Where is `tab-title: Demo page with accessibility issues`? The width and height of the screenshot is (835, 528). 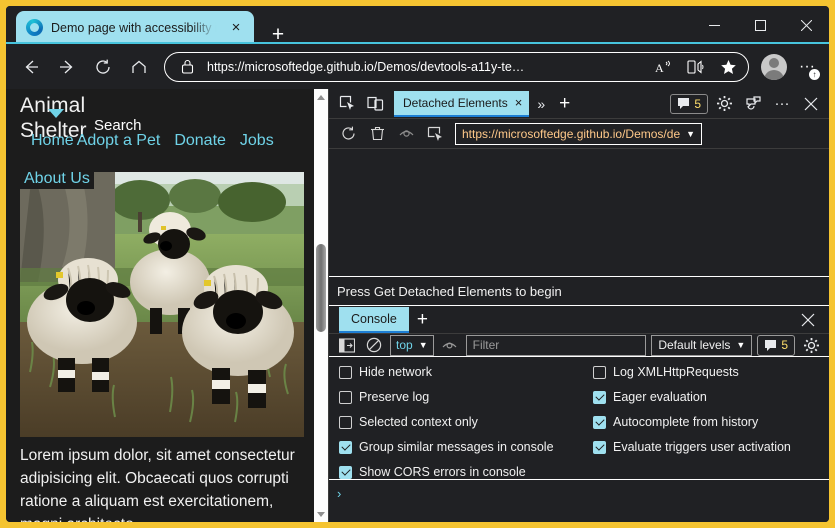
tab-title: Demo page with accessibility issues is located at coordinates (134, 27).